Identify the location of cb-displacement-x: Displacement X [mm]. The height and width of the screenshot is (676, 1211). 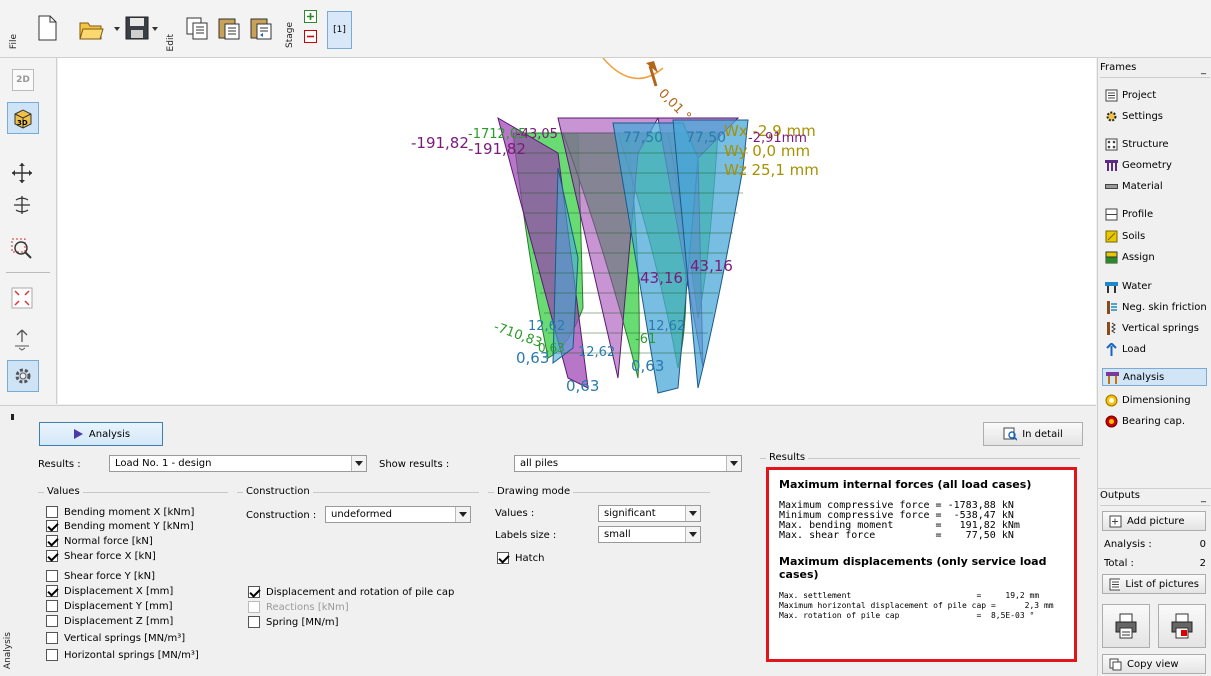
(109, 591).